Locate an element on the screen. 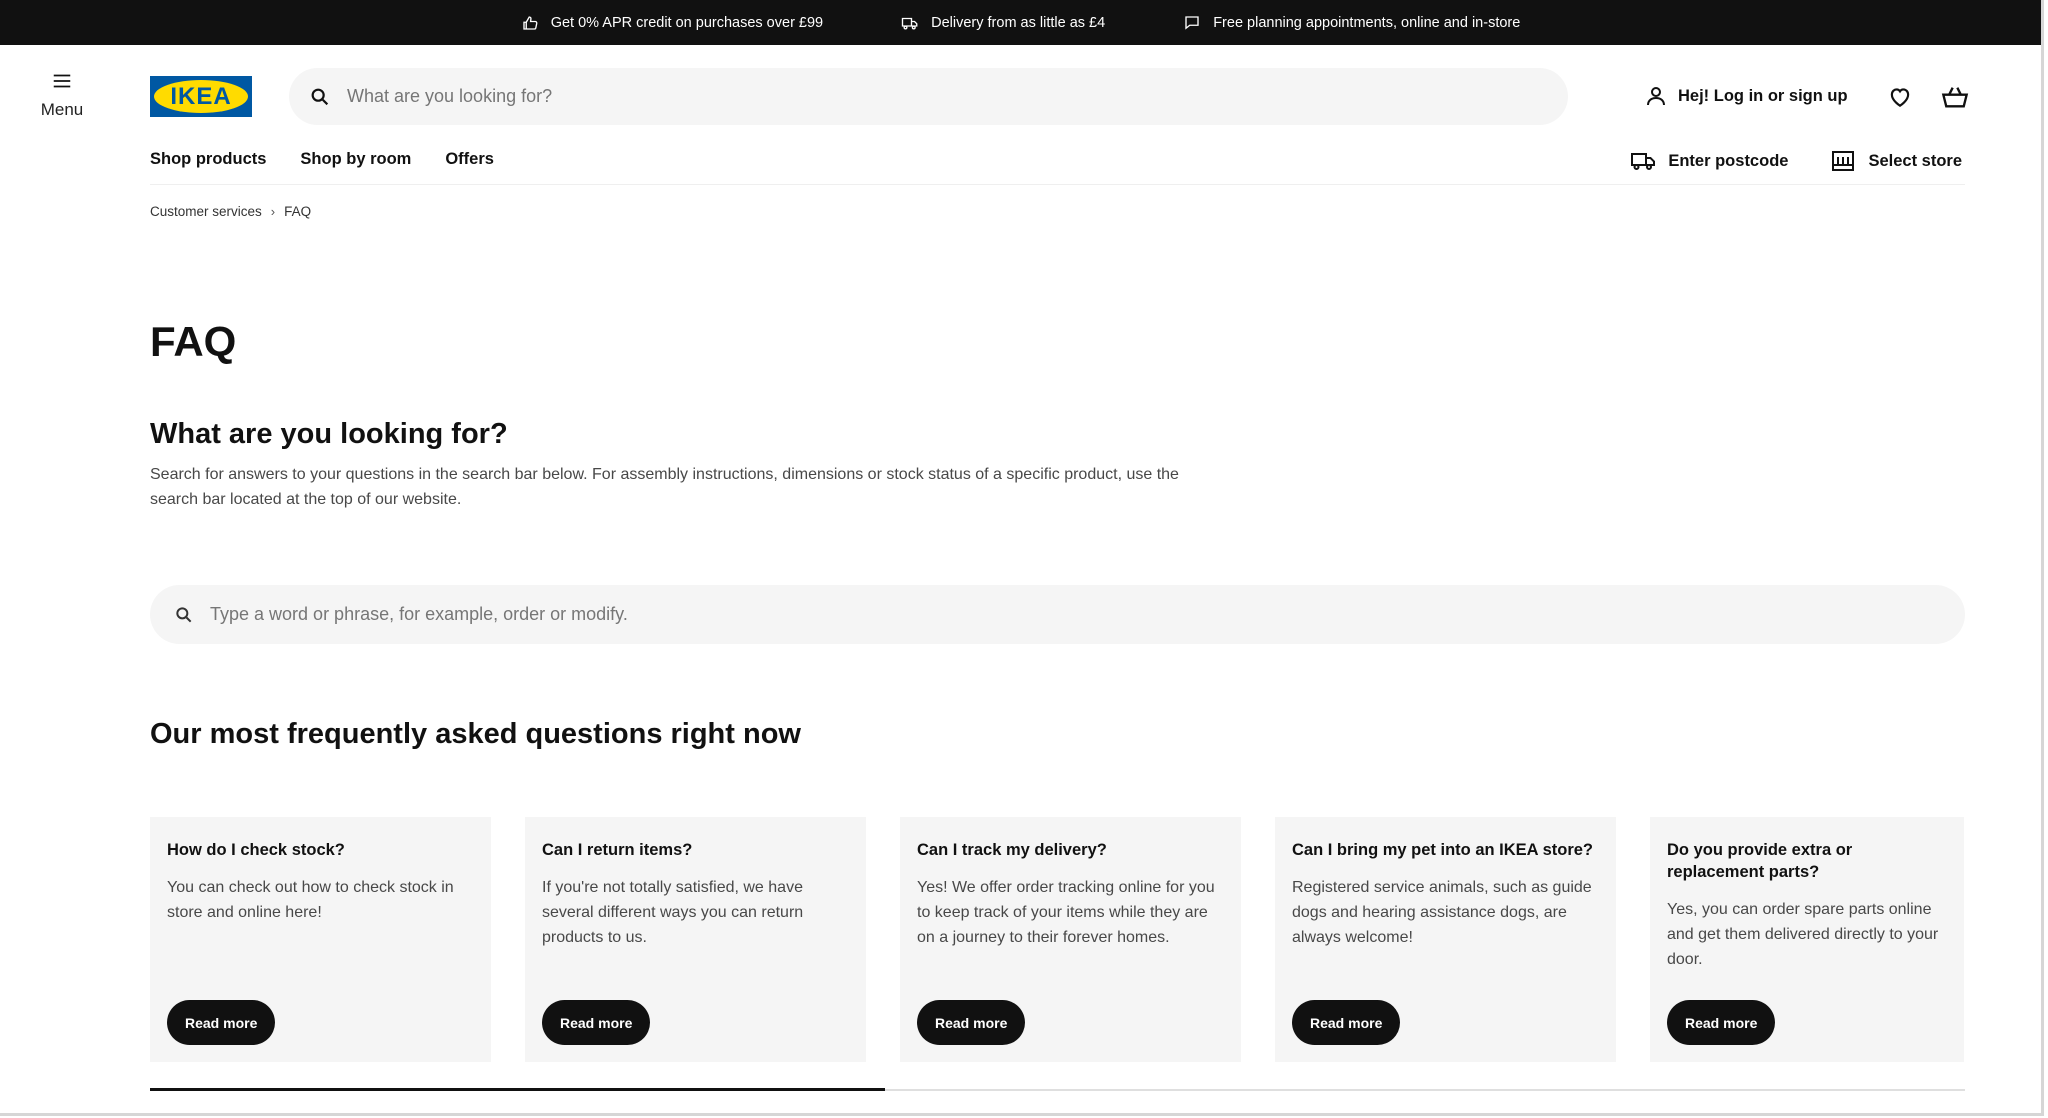  nav-shop-products: Shop products is located at coordinates (208, 159).